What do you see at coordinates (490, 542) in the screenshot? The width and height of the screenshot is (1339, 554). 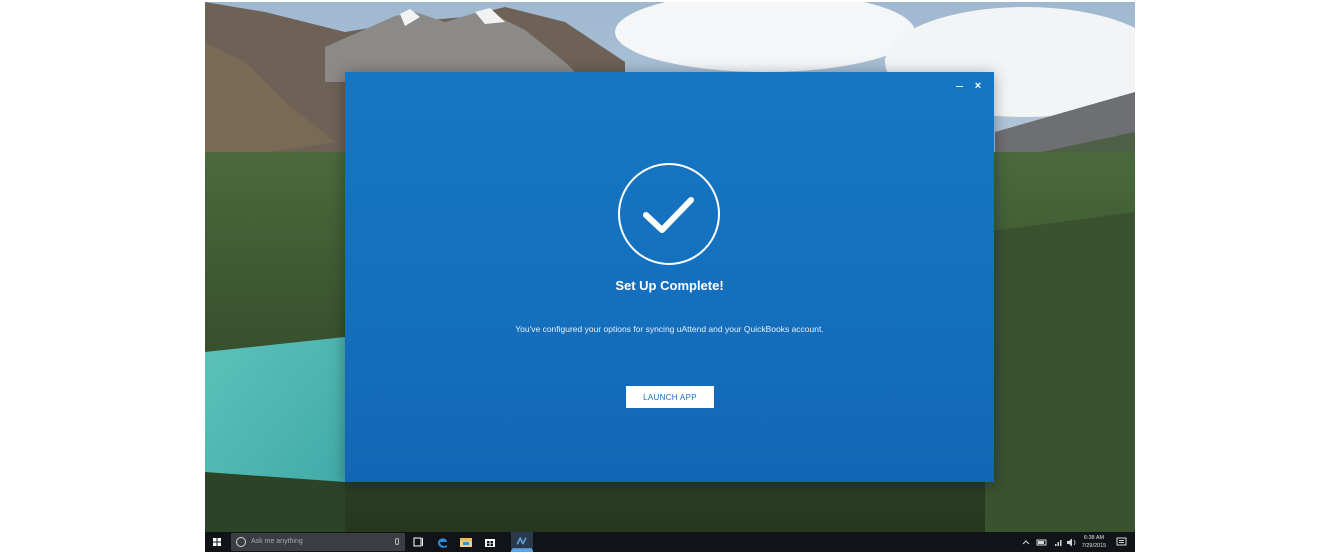 I see `store-icon` at bounding box center [490, 542].